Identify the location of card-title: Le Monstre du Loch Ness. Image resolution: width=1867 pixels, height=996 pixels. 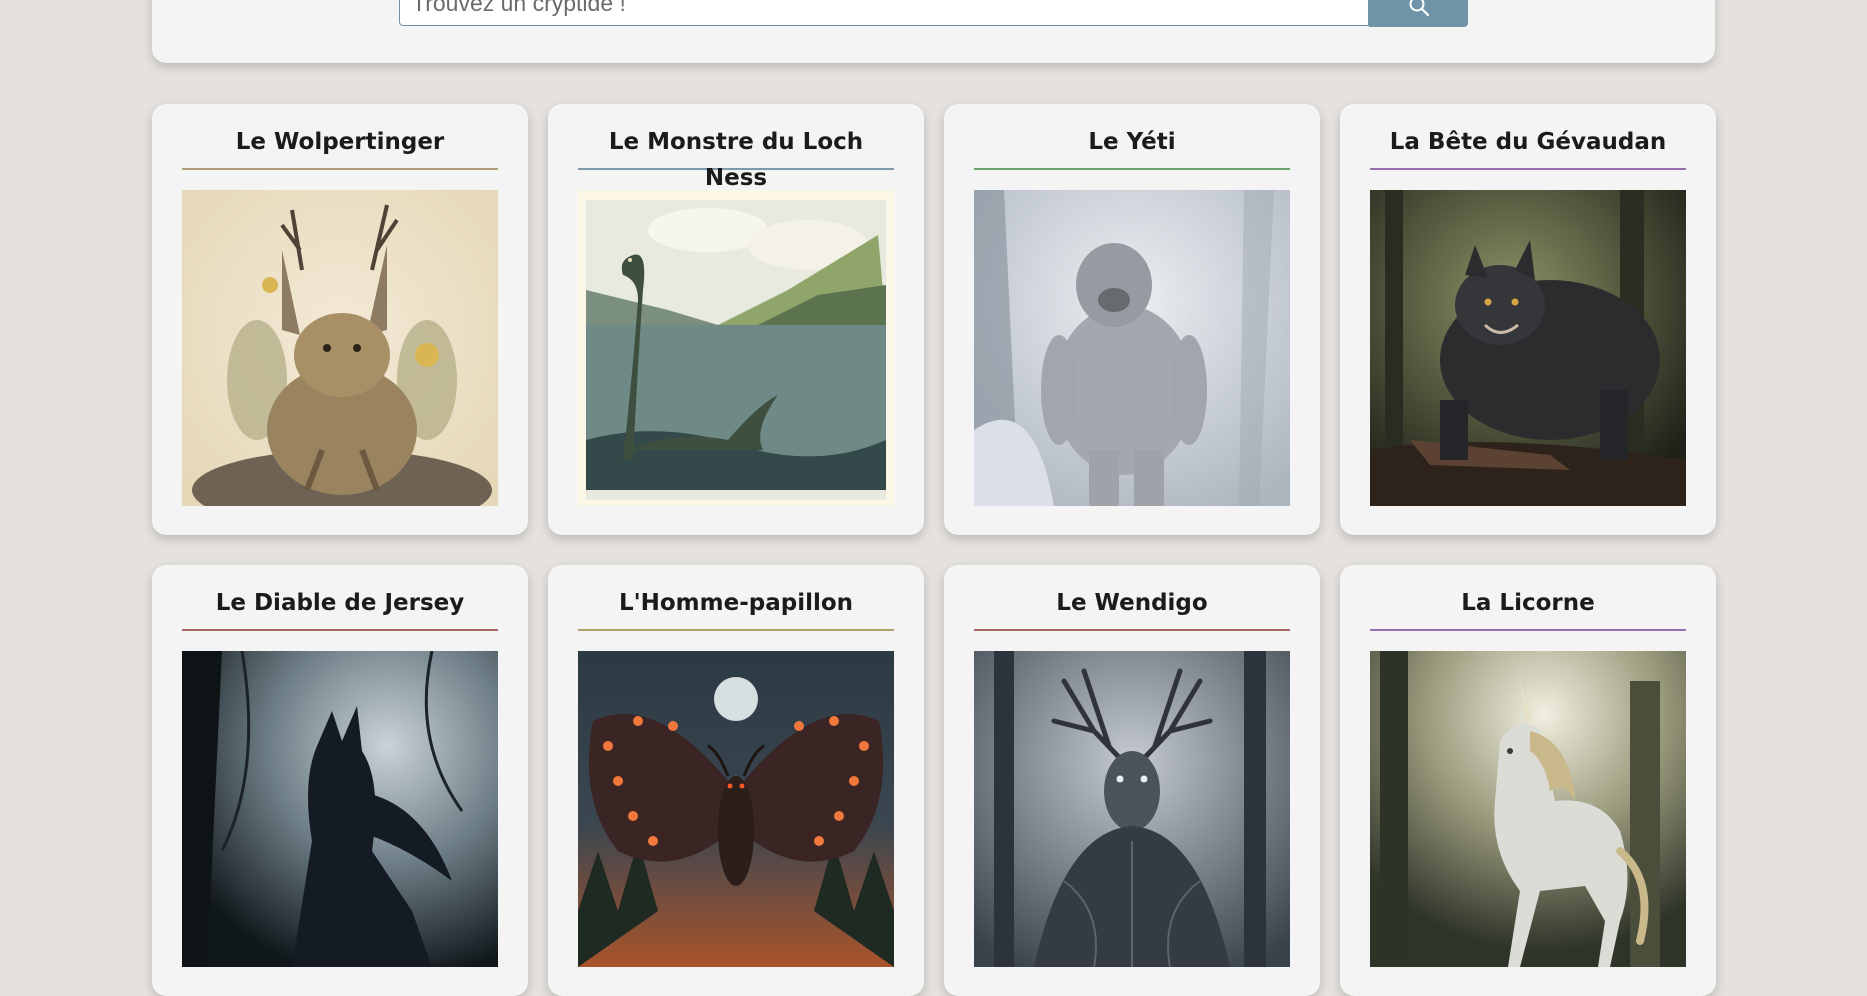
(736, 147).